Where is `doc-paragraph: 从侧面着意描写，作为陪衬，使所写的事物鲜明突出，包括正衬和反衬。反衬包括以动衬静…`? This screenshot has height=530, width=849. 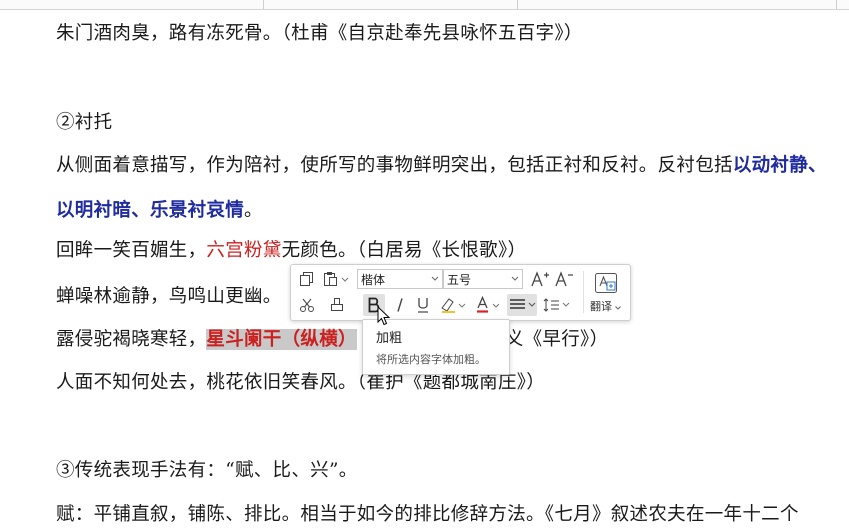
doc-paragraph: 从侧面着意描写，作为陪衬，使所写的事物鲜明突出，包括正衬和反衬。反衬包括以动衬静… is located at coordinates (441, 166).